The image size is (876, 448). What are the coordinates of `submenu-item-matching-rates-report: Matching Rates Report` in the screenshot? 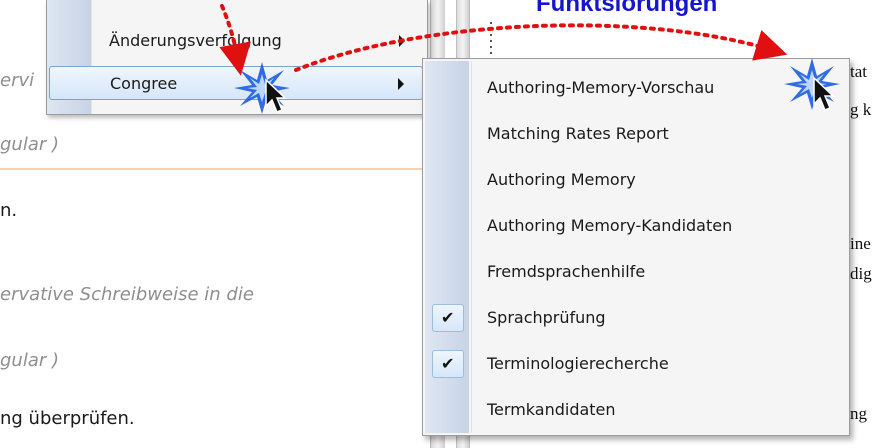 It's located at (636, 134).